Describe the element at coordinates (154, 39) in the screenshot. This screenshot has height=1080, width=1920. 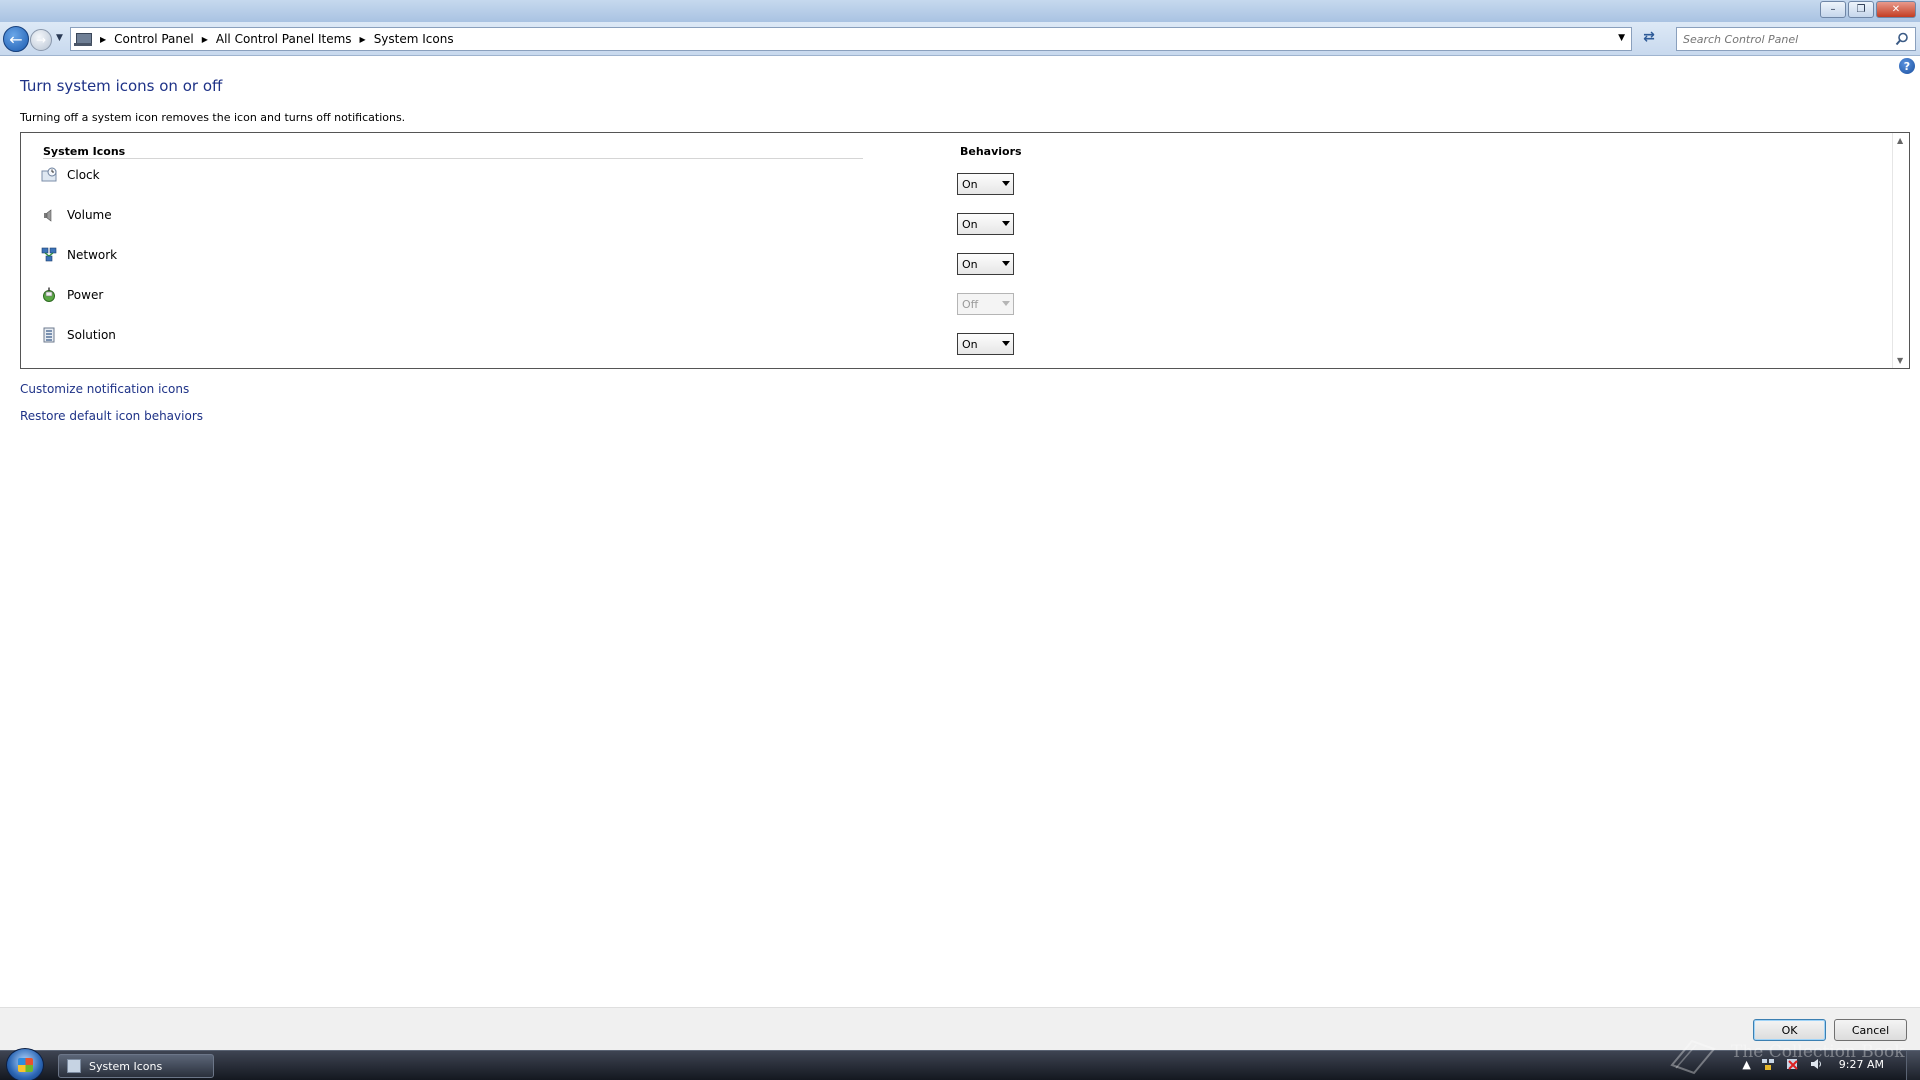
I see `breadcrumb-control-panel: Control Panel` at that location.